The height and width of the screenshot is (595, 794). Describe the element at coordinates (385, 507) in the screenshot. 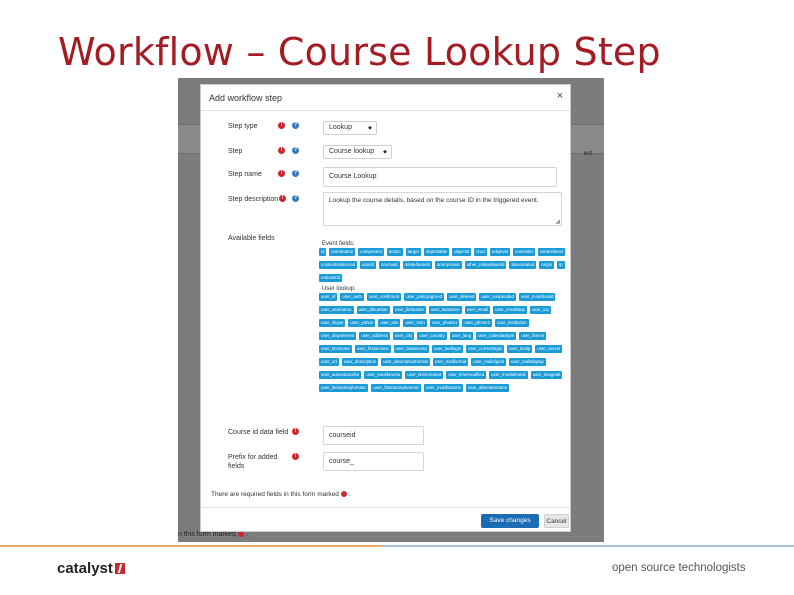

I see `dialog-footer-divider` at that location.